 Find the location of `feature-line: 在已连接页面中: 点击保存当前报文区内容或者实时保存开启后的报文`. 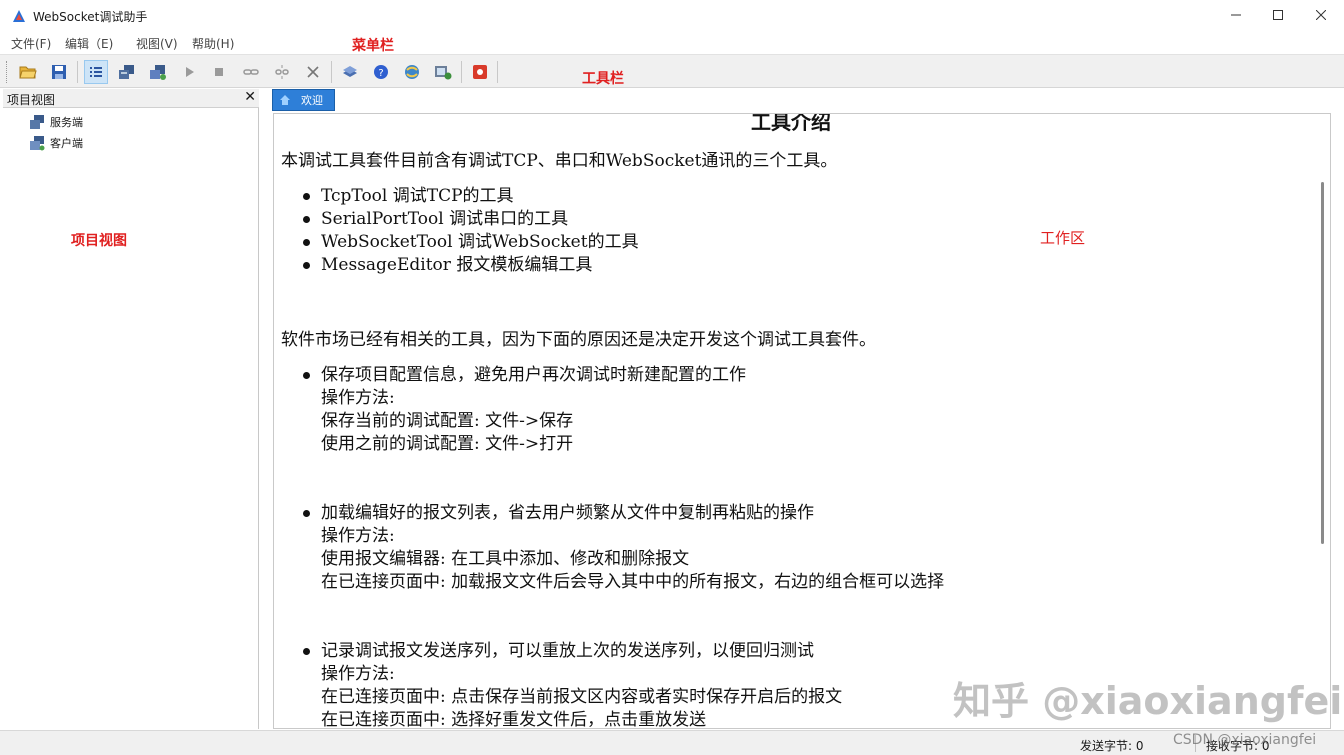

feature-line: 在已连接页面中: 点击保存当前报文区内容或者实时保存开启后的报文 is located at coordinates (582, 697).